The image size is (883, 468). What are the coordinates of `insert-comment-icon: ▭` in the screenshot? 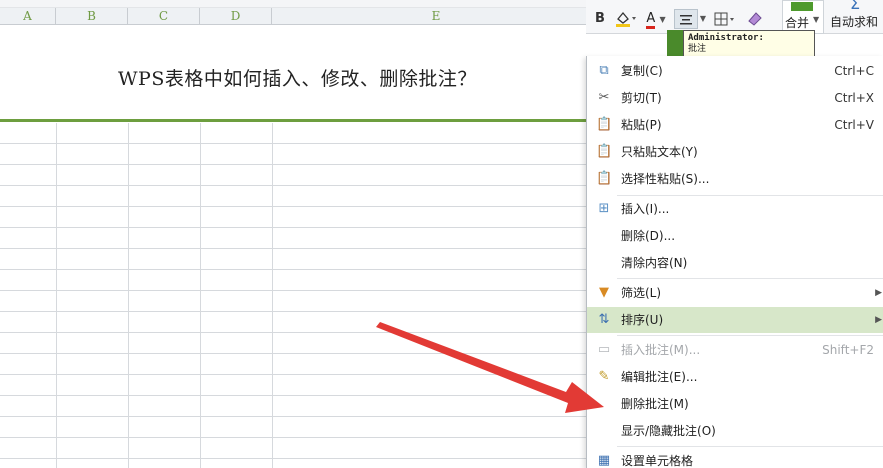 It's located at (604, 349).